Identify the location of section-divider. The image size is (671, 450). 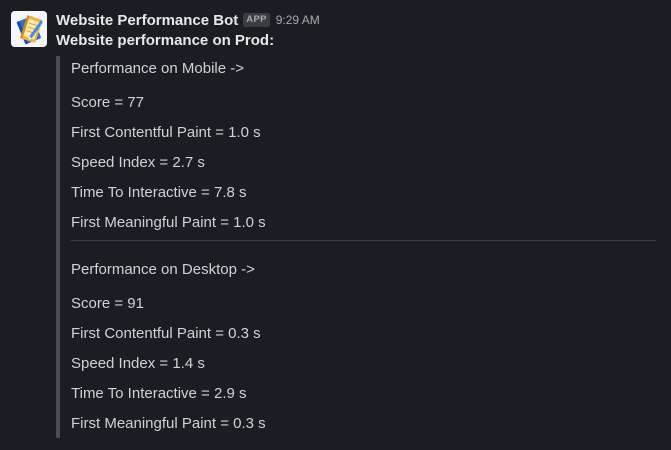
(363, 240).